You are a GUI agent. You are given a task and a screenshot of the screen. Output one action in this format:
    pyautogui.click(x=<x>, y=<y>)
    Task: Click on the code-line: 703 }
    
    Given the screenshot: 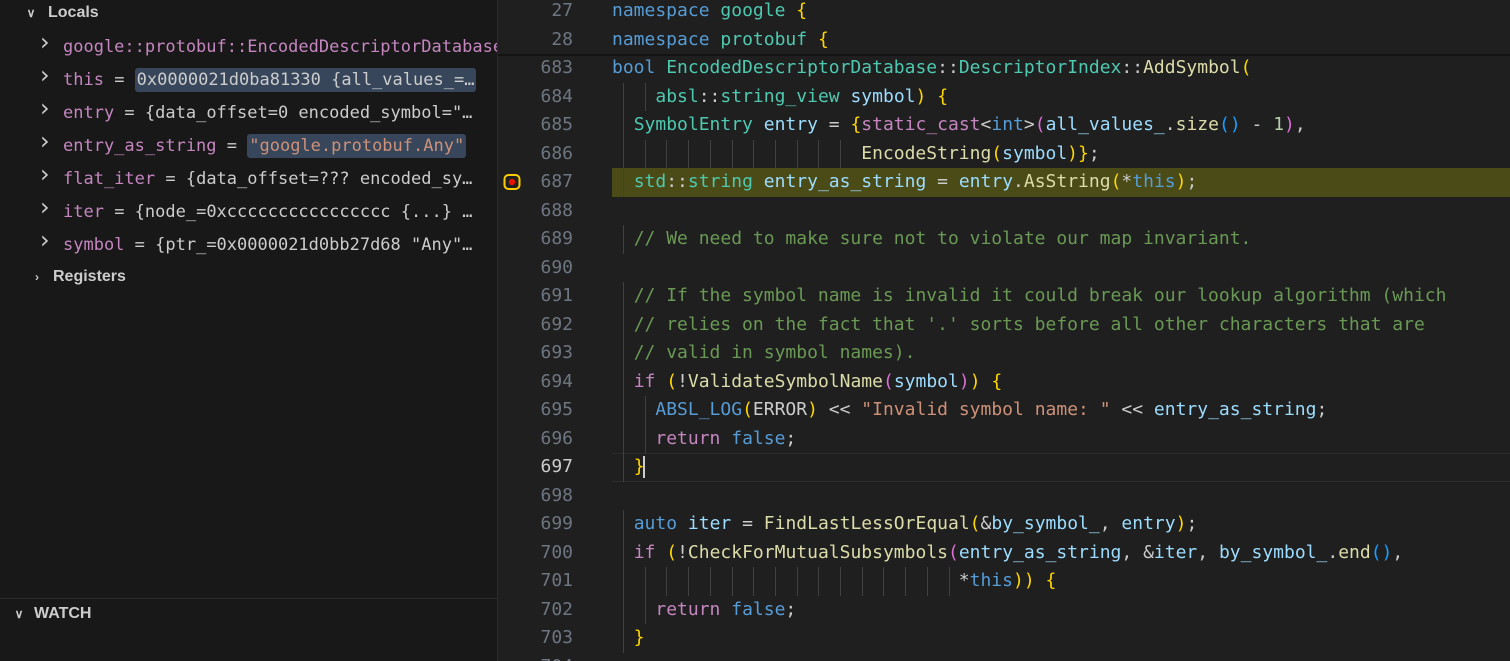 What is the action you would take?
    pyautogui.click(x=1004, y=638)
    